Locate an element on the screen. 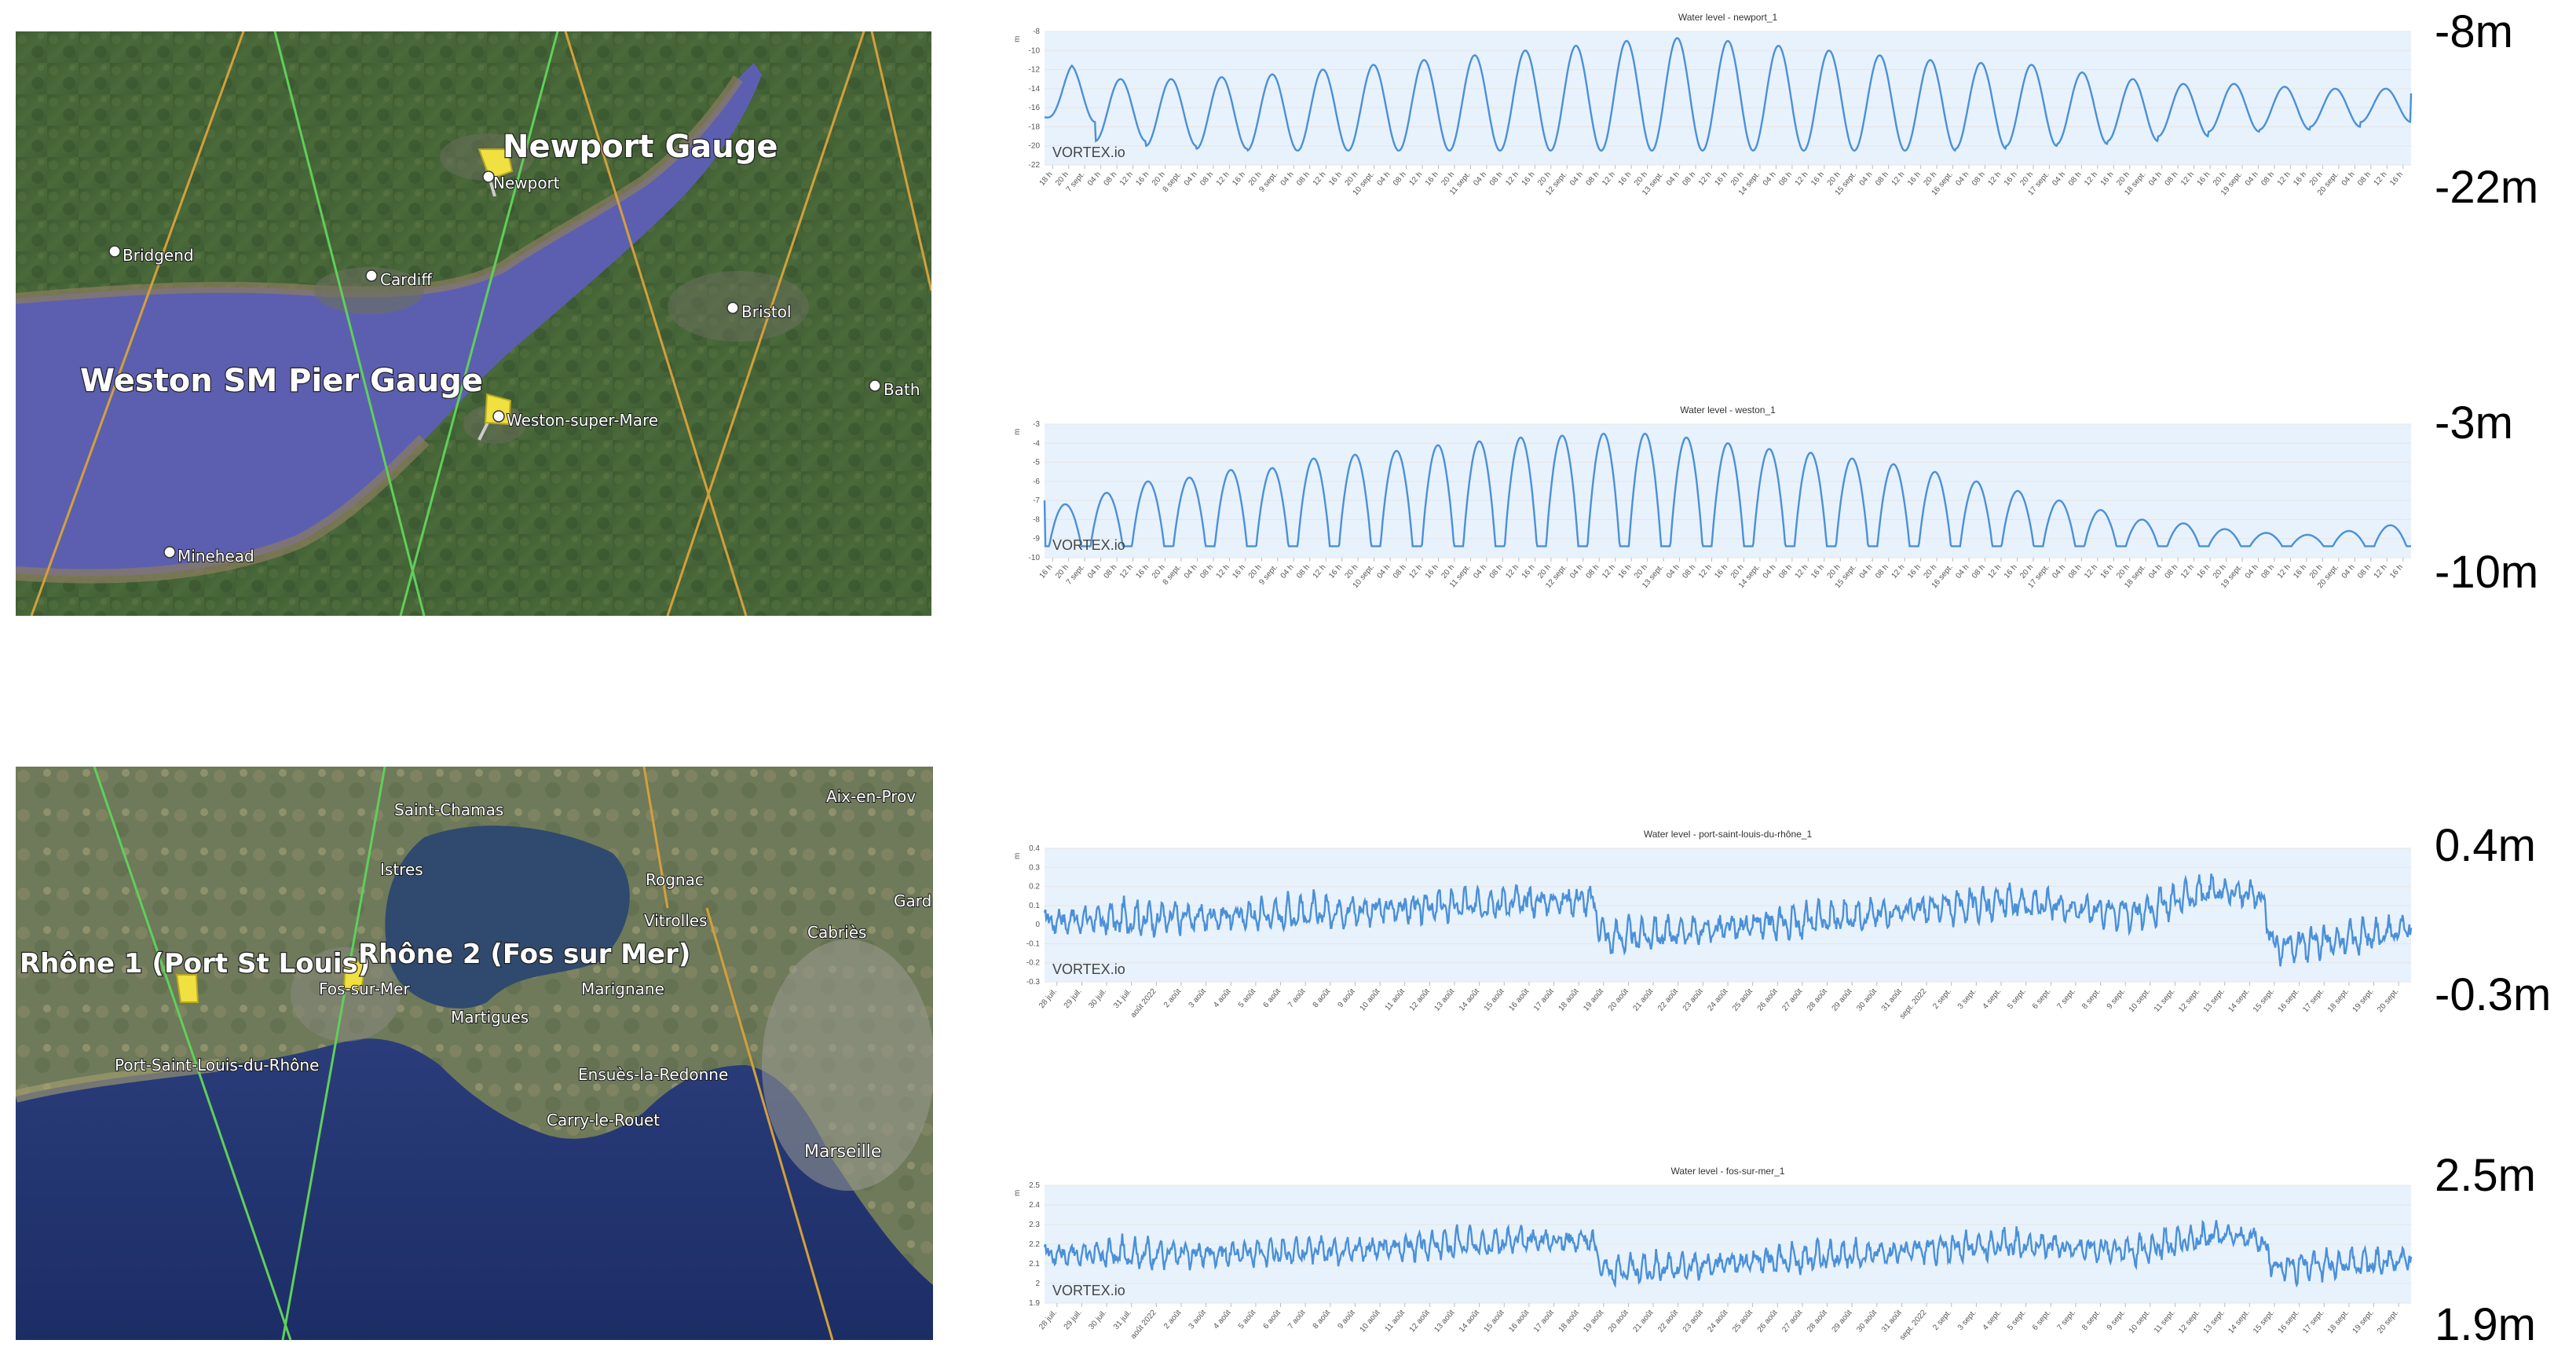  chart-xtick-label: 9 août is located at coordinates (1346, 999).